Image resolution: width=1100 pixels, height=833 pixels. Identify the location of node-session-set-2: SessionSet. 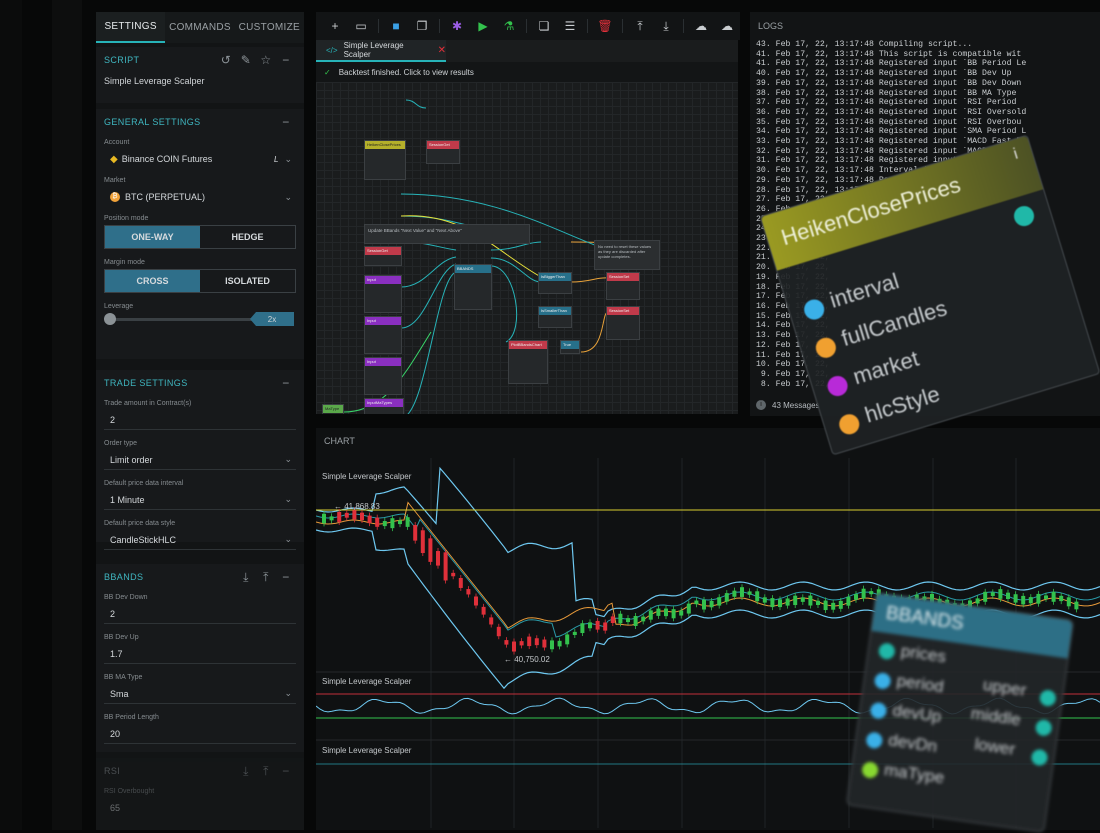
(623, 323).